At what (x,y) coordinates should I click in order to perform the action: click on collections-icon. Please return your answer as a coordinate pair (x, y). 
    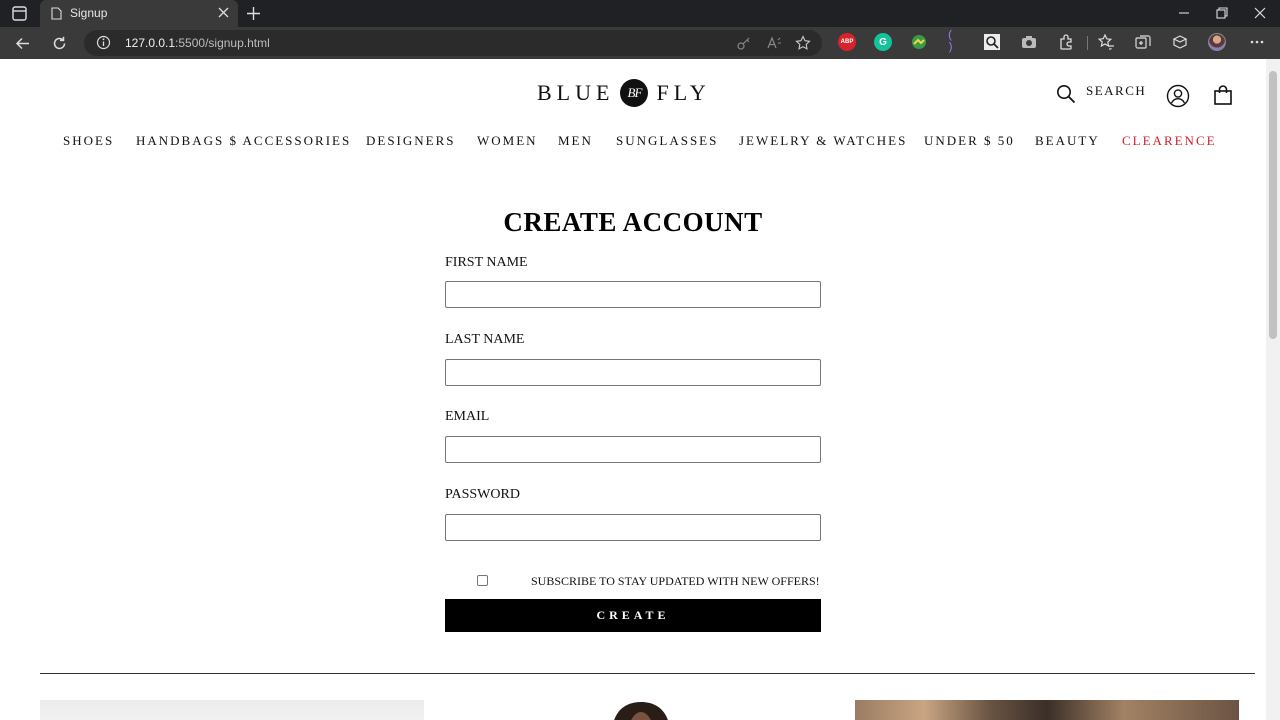
    Looking at the image, I should click on (1143, 42).